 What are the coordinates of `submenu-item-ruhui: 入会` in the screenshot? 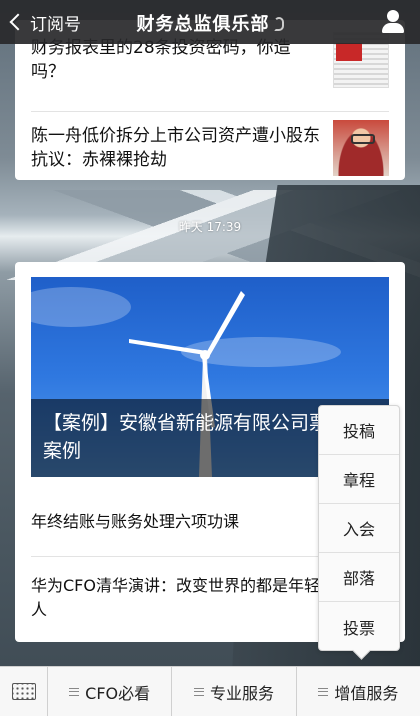 It's located at (359, 528).